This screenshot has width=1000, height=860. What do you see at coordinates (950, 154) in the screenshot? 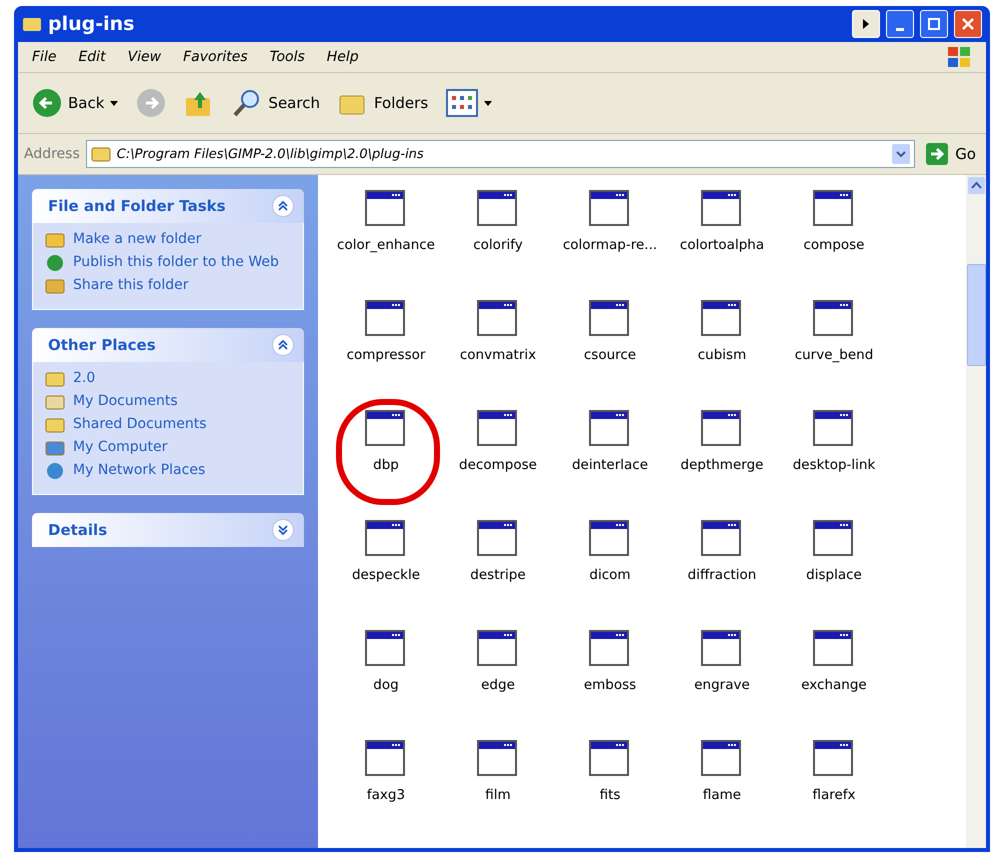
I see `go-button: Go` at bounding box center [950, 154].